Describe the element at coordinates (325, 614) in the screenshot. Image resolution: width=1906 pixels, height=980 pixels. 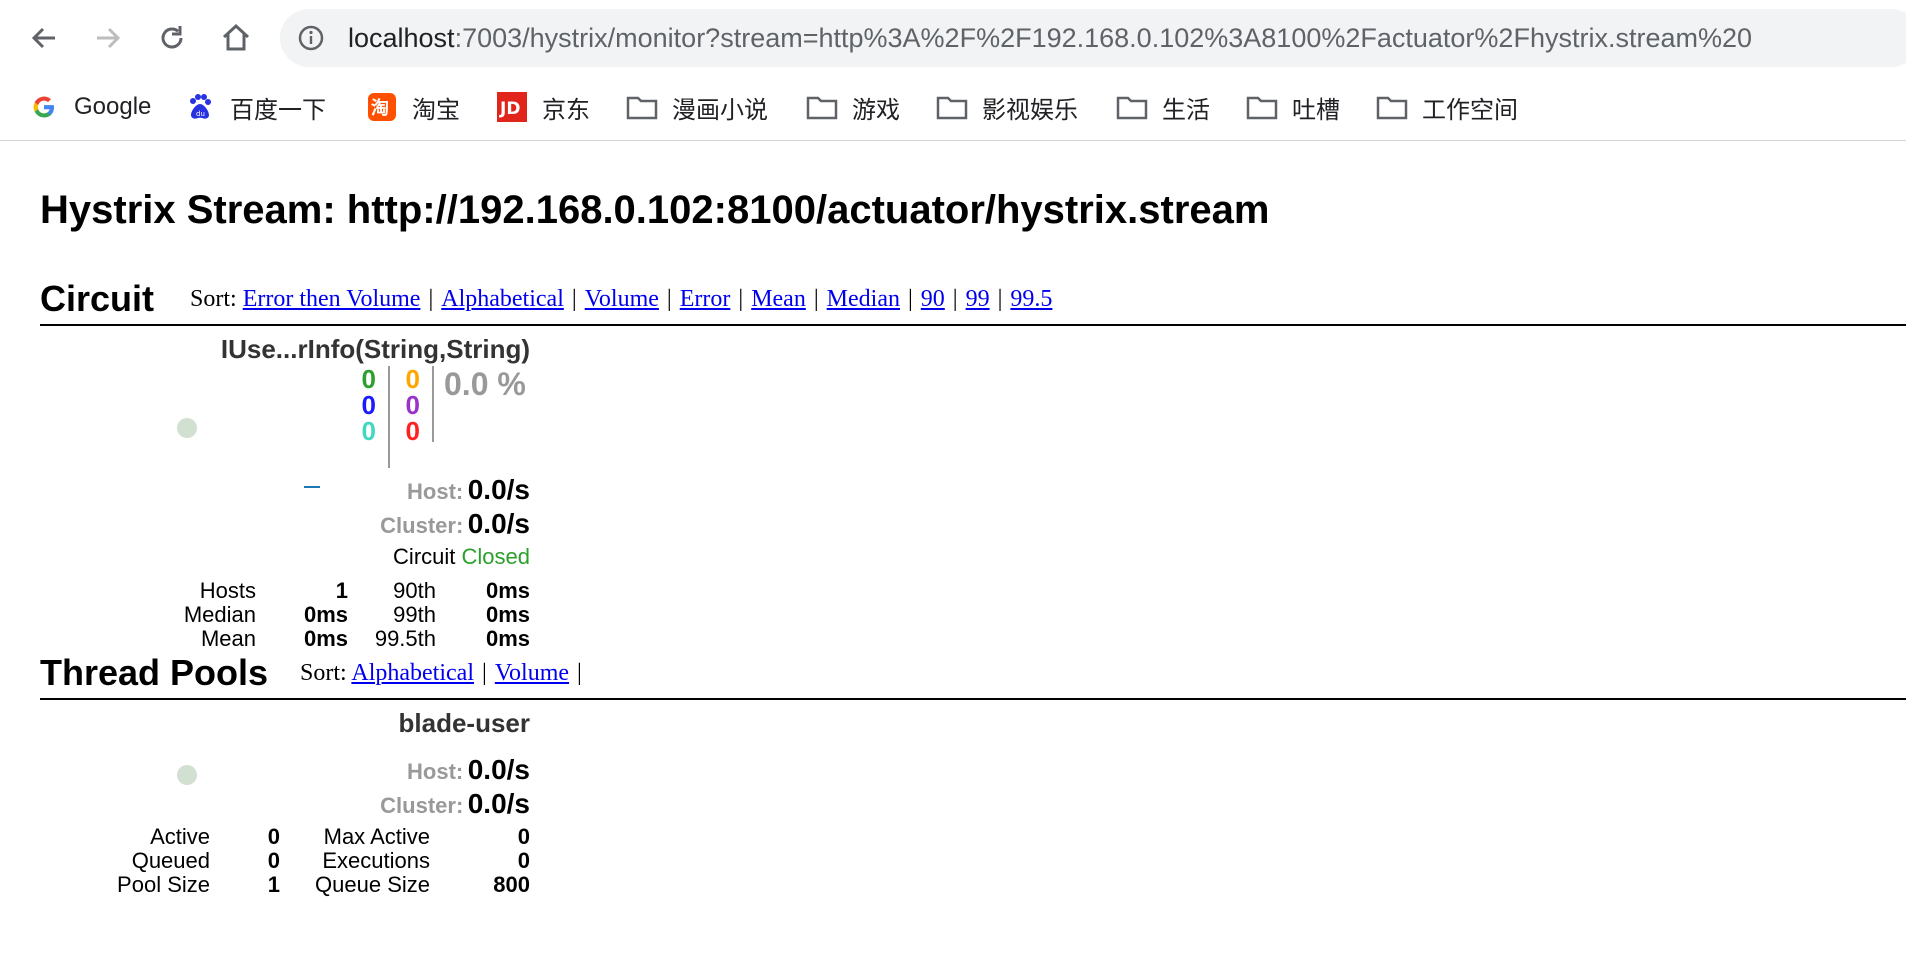
I see `median-value: 0ms` at that location.